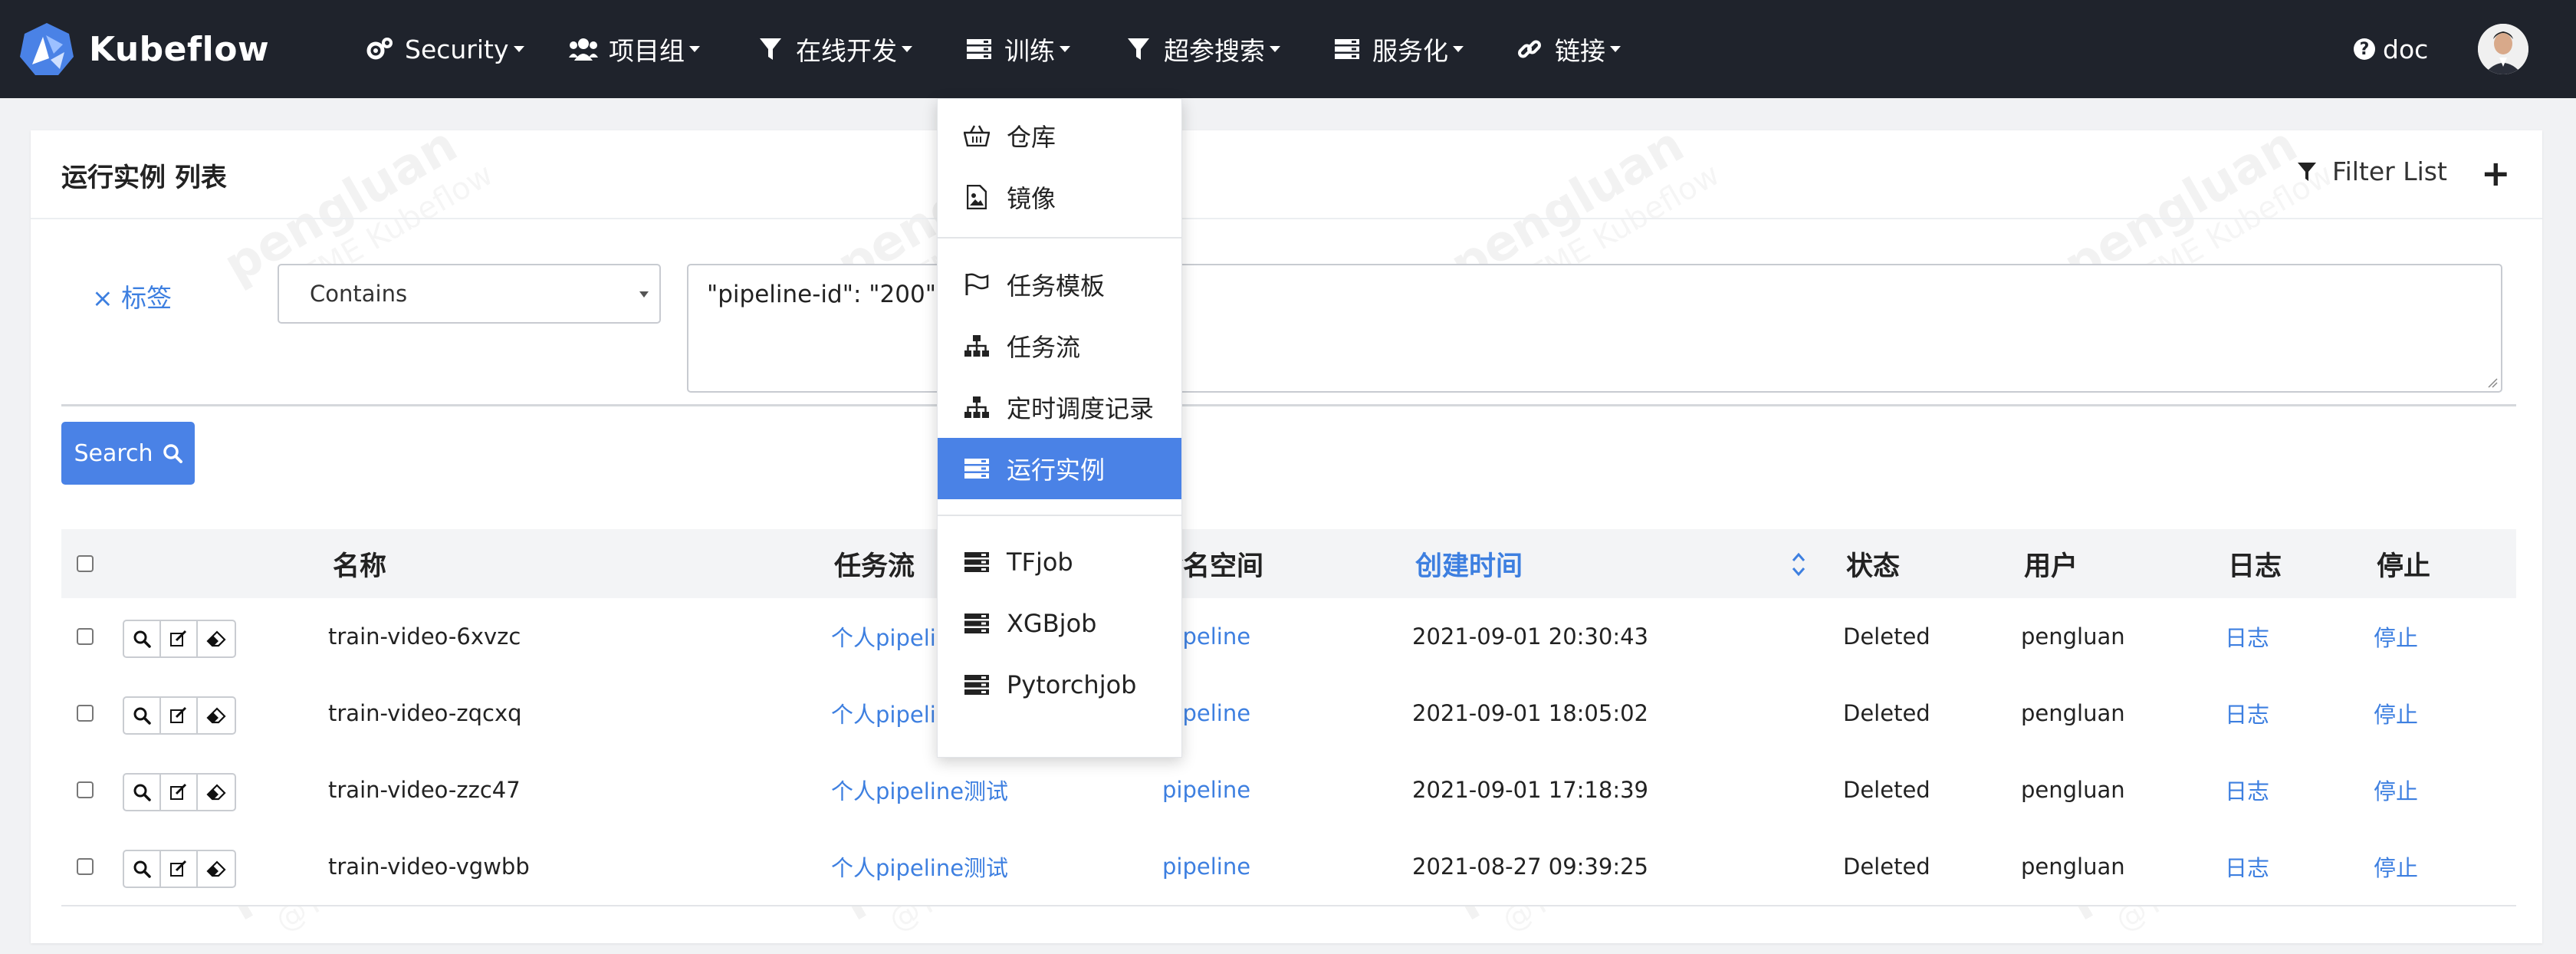  What do you see at coordinates (2406, 49) in the screenshot?
I see `nav-doc-label: doc` at bounding box center [2406, 49].